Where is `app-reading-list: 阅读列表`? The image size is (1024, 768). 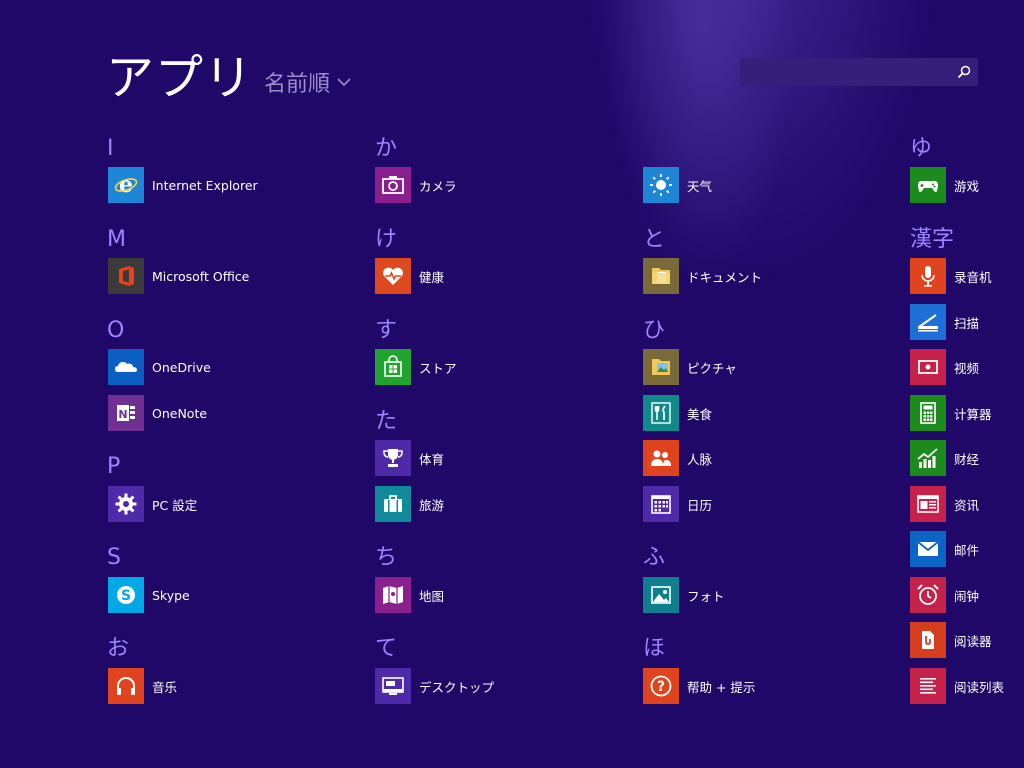 app-reading-list: 阅读列表 is located at coordinates (957, 686).